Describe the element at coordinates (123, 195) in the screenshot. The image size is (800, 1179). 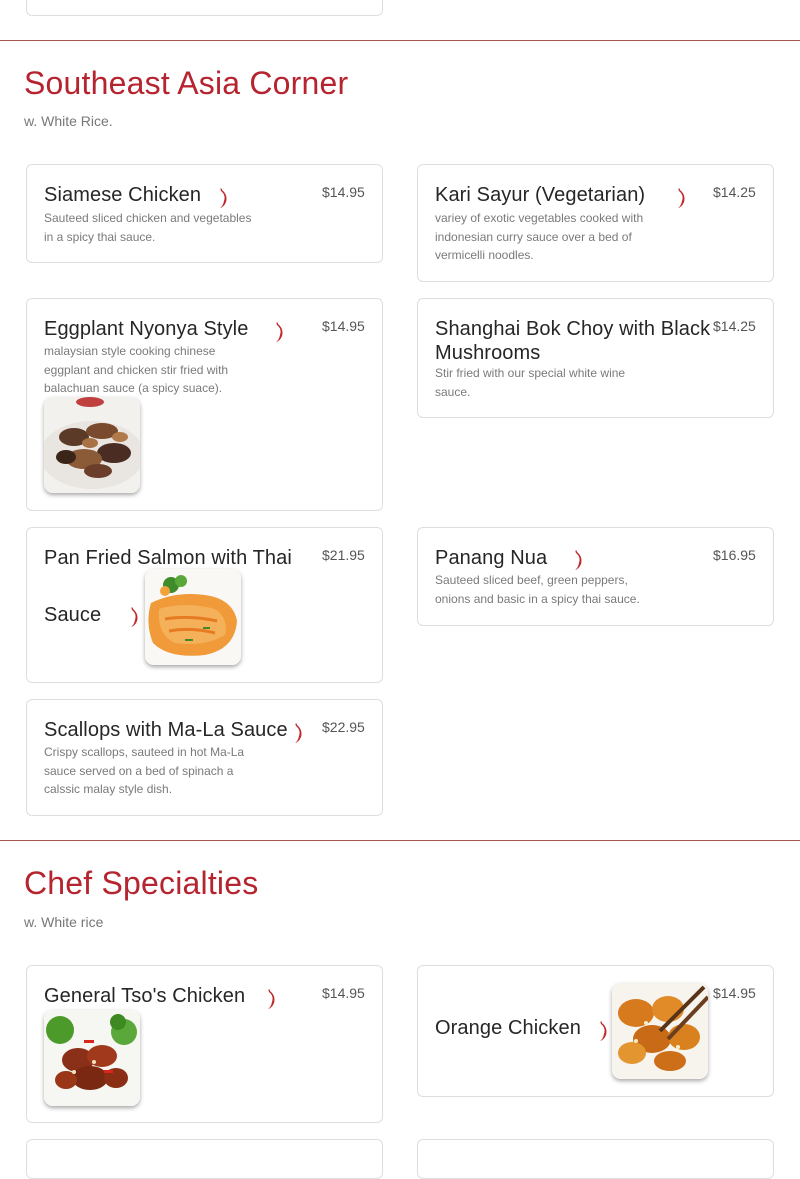
I see `menu-item-name: Siamese Chicken` at that location.